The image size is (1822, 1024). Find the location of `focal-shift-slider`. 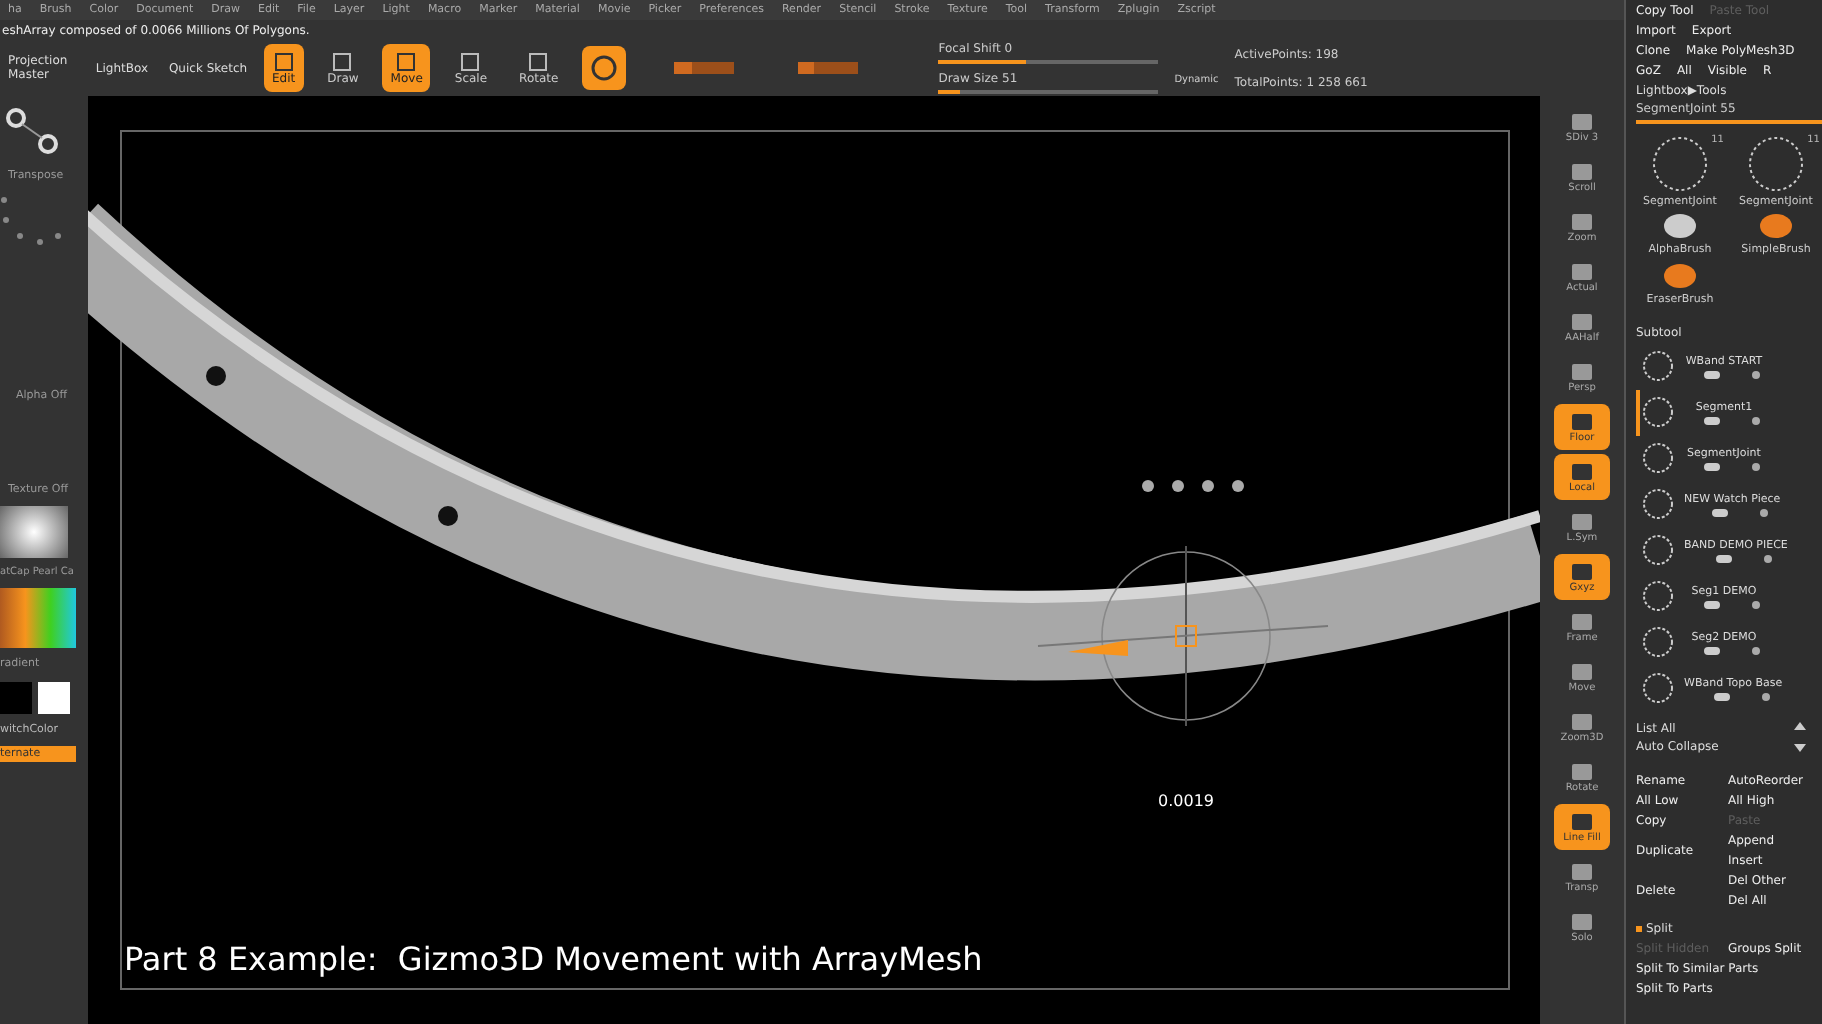

focal-shift-slider is located at coordinates (1048, 61).